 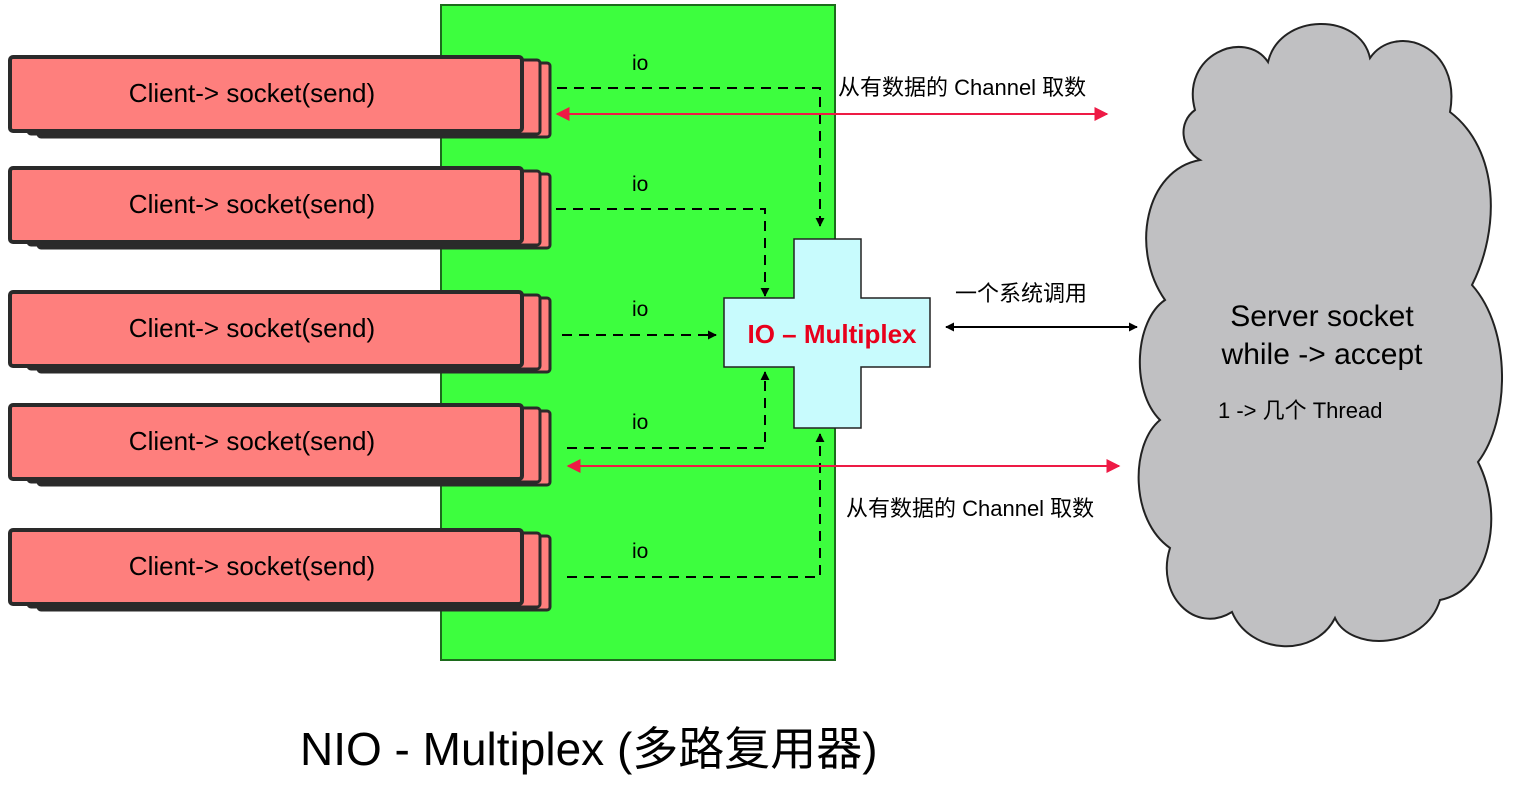 I want to click on diagram-title: NIO - Multiplex (多路复用器), so click(x=589, y=749).